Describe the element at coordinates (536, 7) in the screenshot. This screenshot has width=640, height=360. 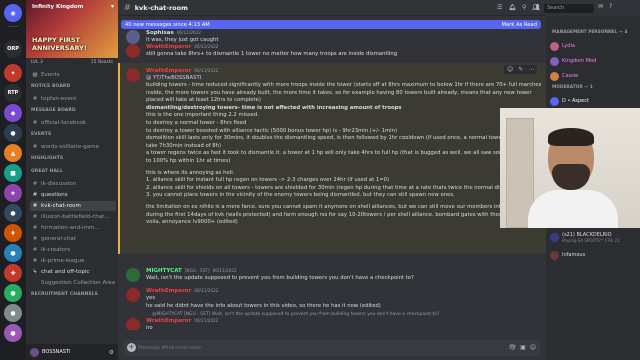
I see `members-icon: 👥︎` at that location.